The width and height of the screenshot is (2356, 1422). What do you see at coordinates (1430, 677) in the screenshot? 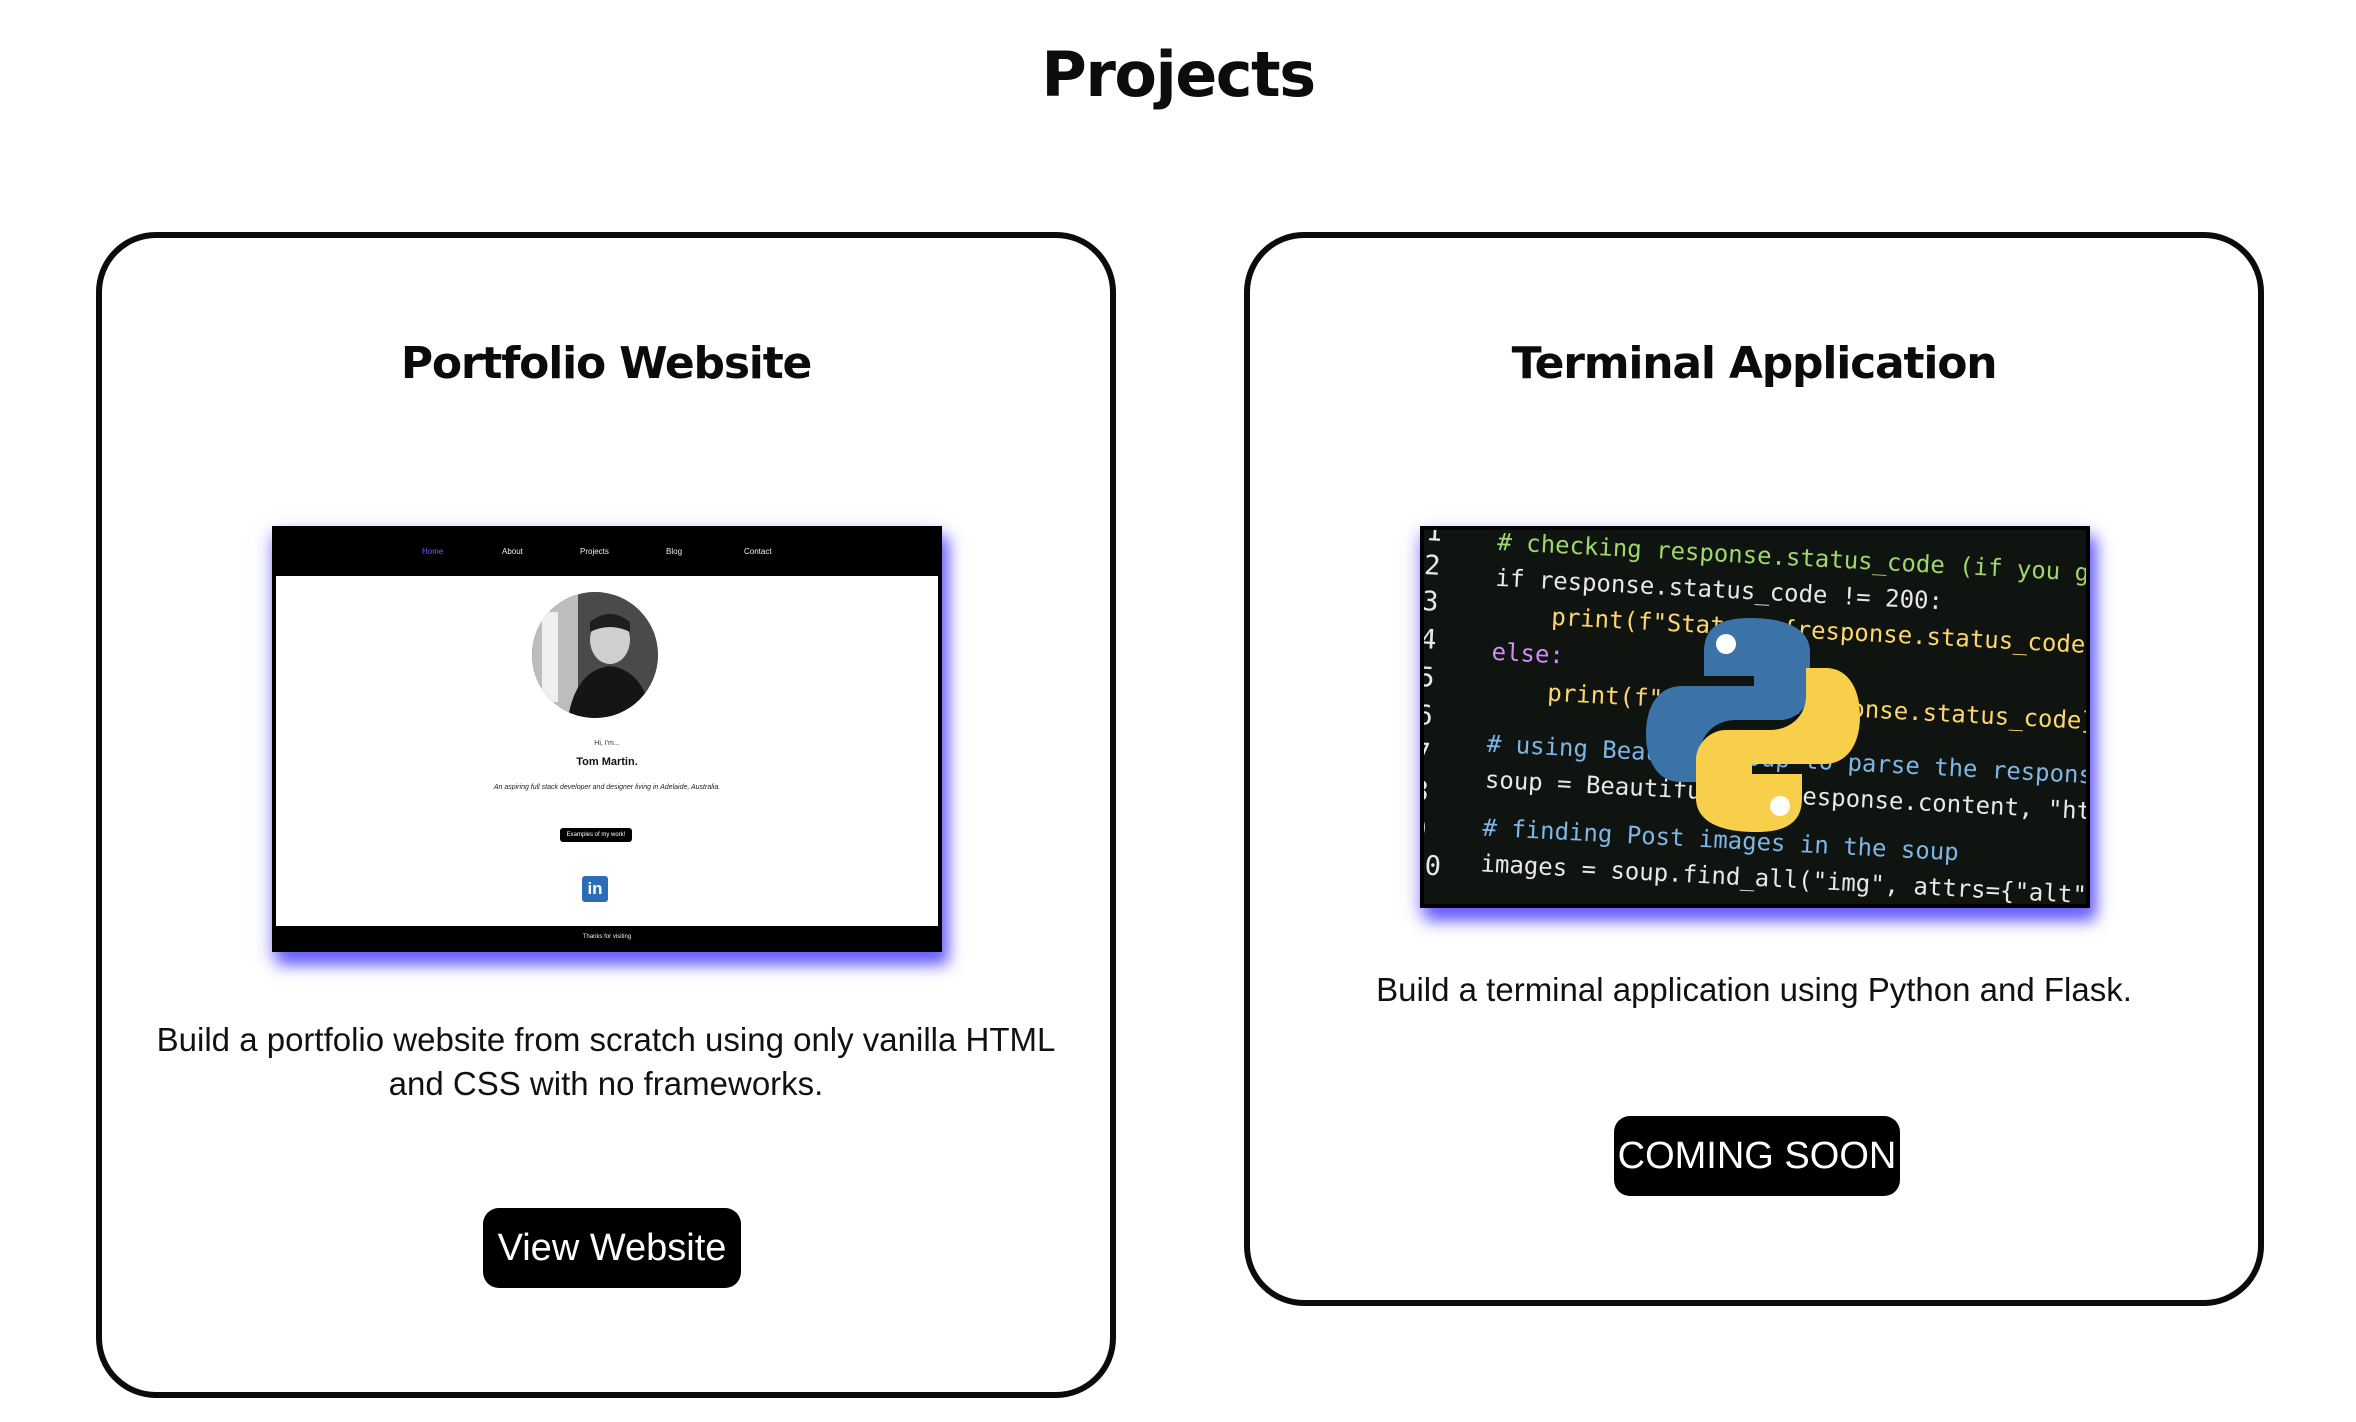
I see `line-number: 5` at bounding box center [1430, 677].